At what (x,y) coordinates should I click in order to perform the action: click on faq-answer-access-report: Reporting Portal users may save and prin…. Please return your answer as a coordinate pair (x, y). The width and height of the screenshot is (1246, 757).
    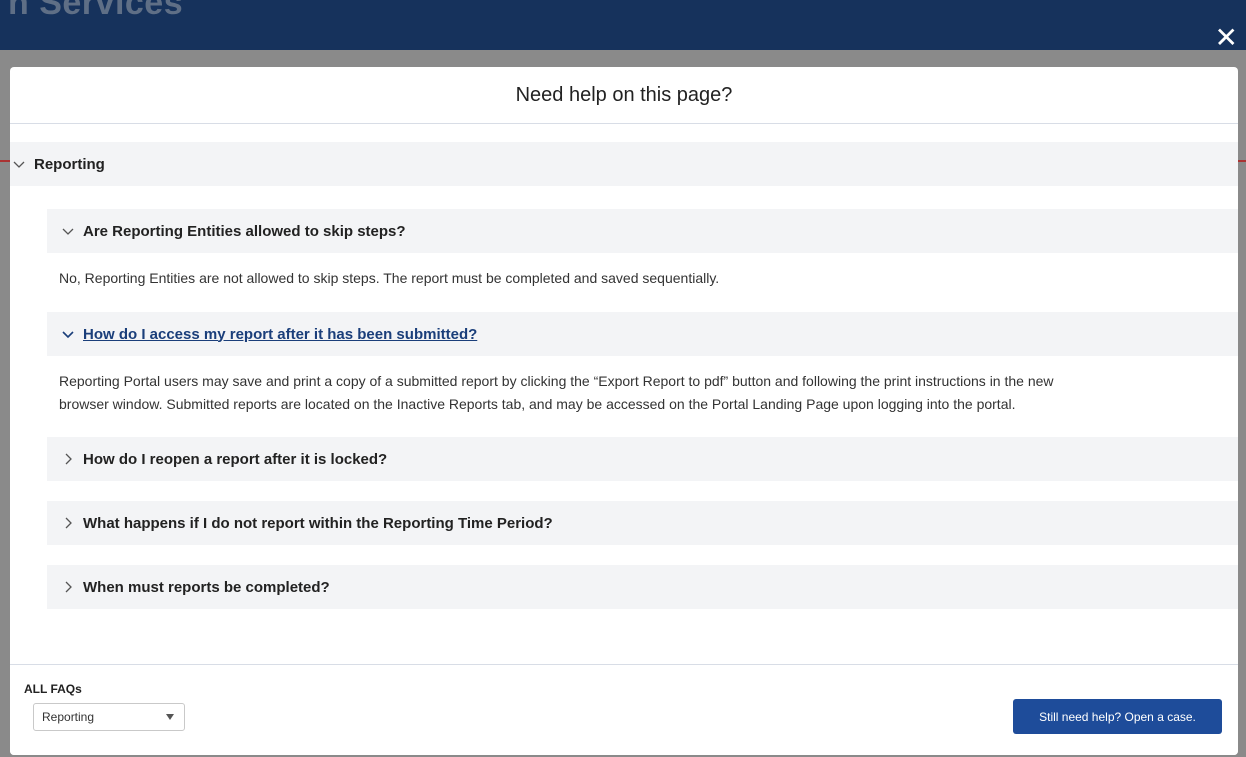
    Looking at the image, I should click on (644, 393).